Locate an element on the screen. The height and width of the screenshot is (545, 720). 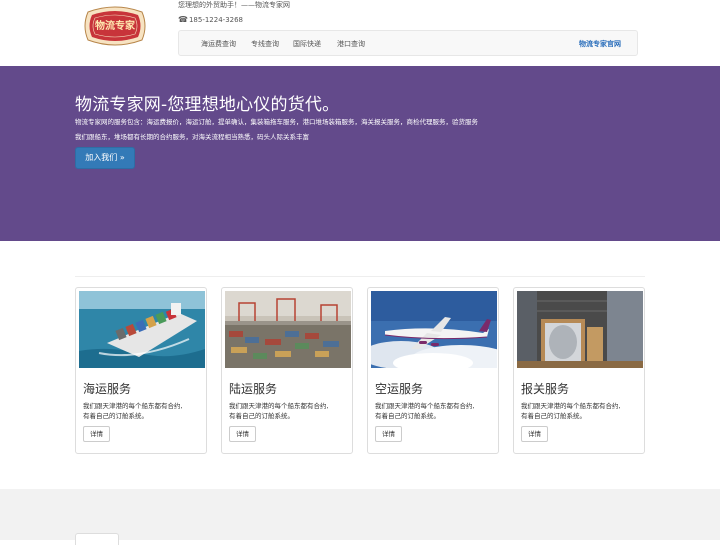
container-interior-image is located at coordinates (580, 329).